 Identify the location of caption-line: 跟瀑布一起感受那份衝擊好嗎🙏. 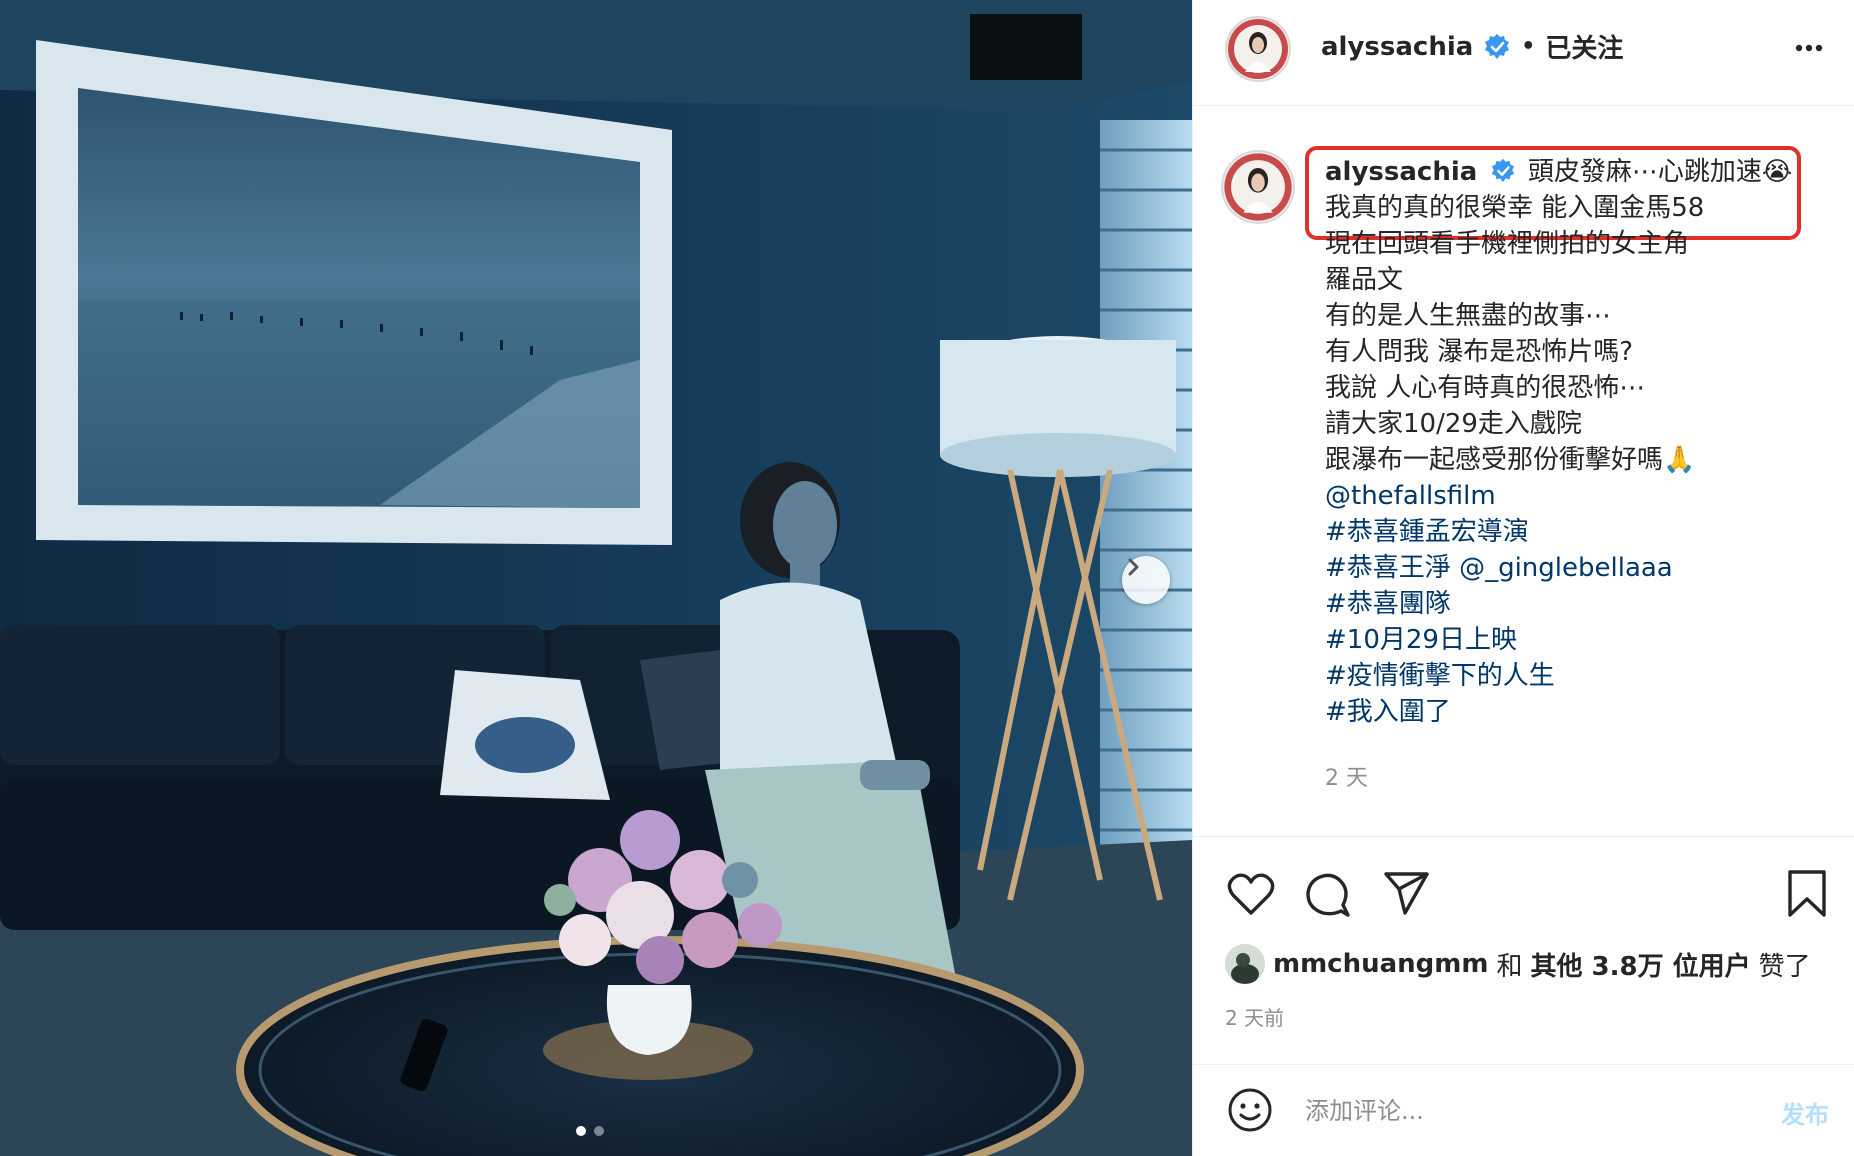
(1510, 460).